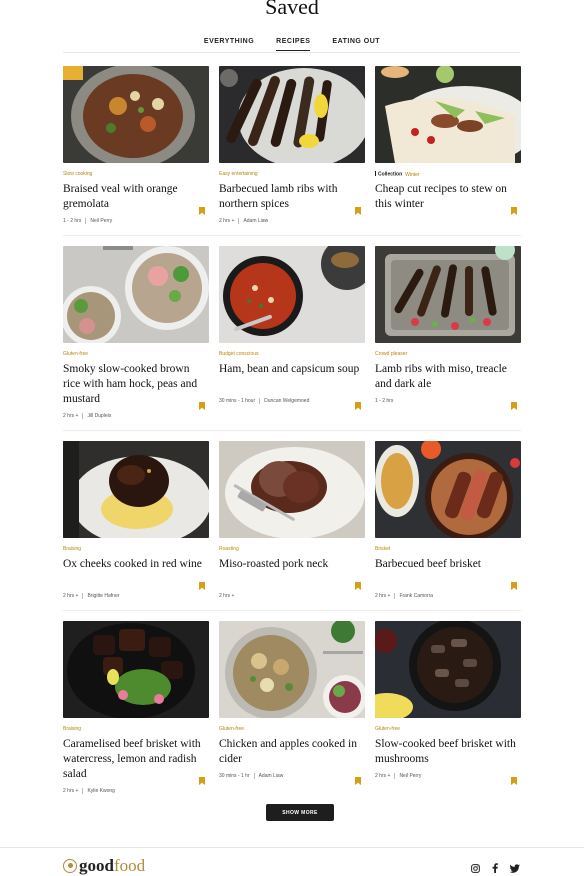  What do you see at coordinates (286, 401) in the screenshot?
I see `recipe-author: Duncan Welgemoed` at bounding box center [286, 401].